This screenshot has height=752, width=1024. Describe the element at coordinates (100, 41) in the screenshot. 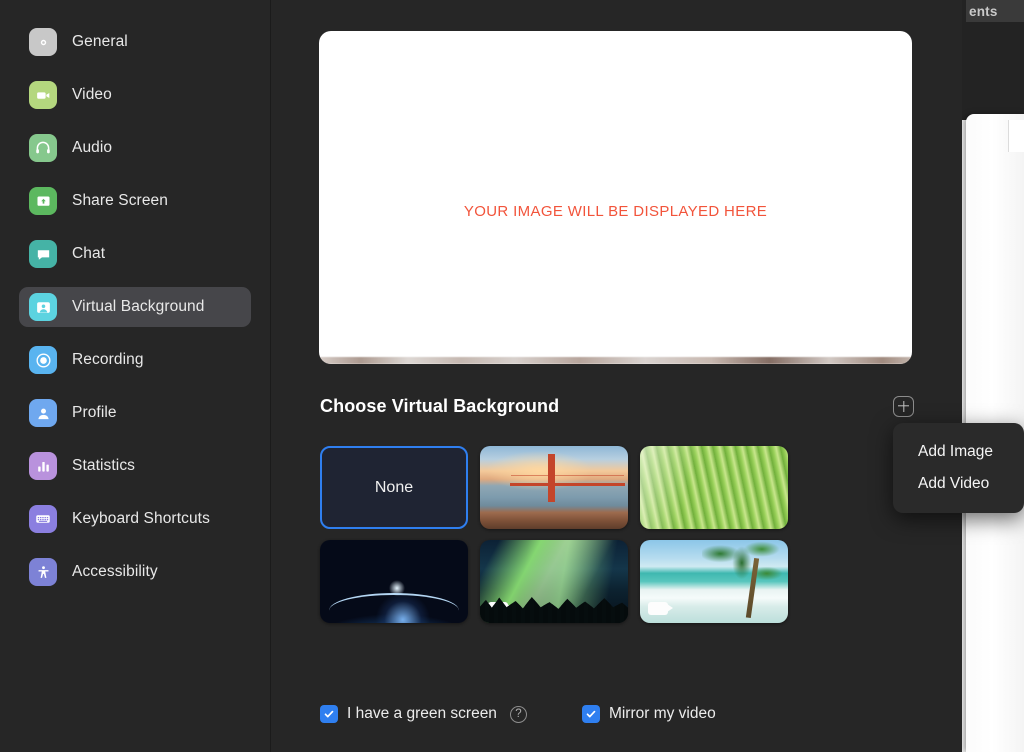

I see `sidebar-item-label: General` at that location.